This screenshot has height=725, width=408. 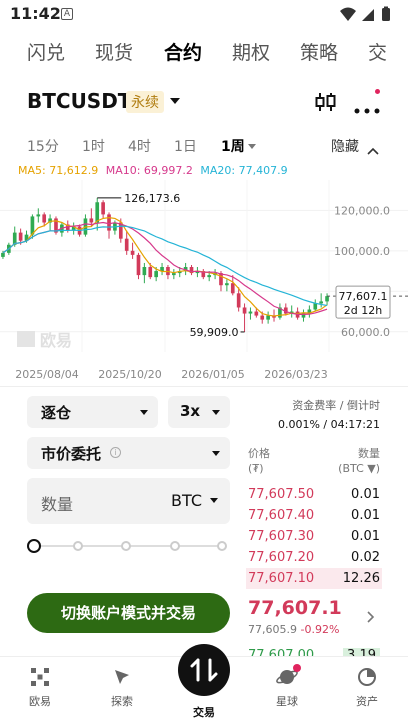 What do you see at coordinates (281, 652) in the screenshot?
I see `bid-price: 77,607.00` at bounding box center [281, 652].